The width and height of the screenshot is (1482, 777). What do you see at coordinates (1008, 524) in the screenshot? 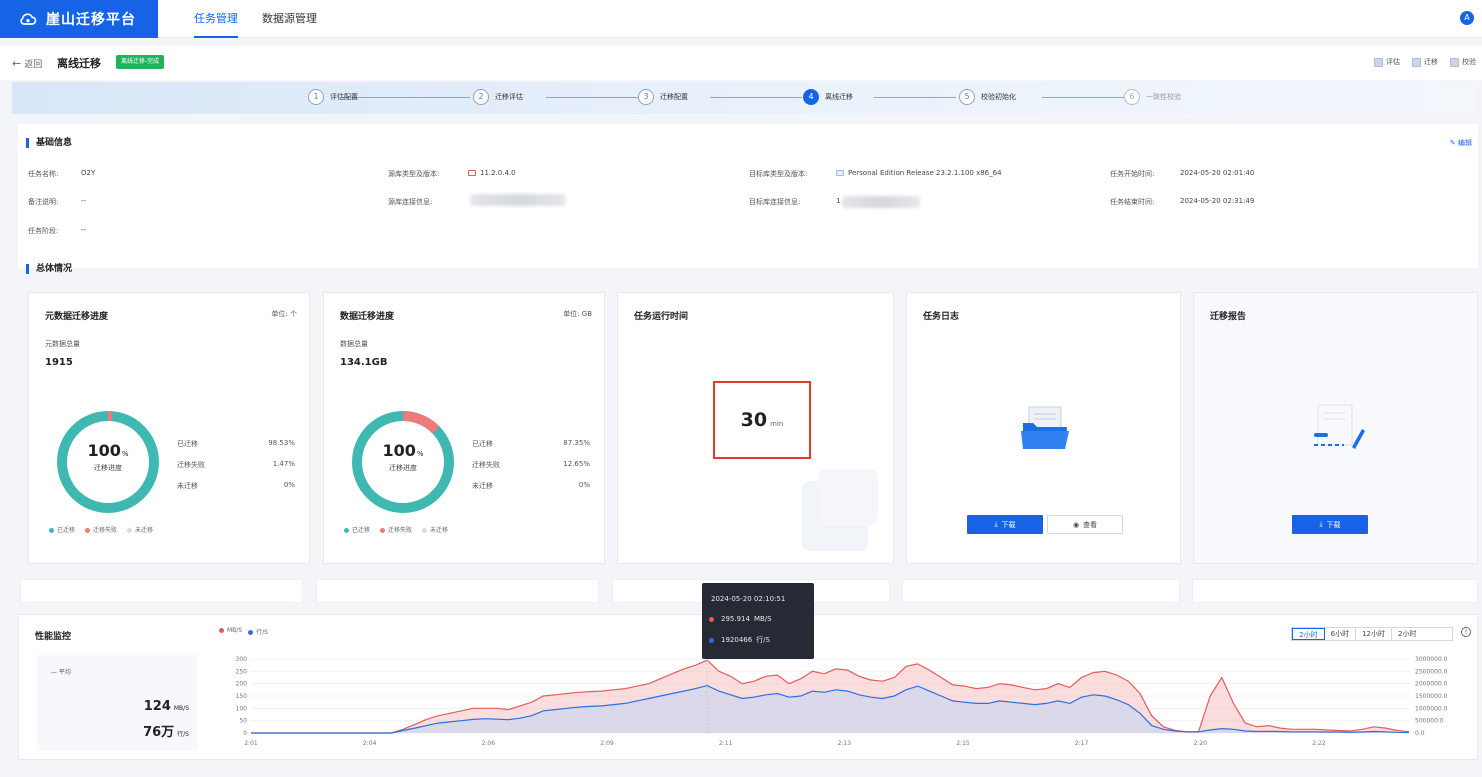
I see `button-label: 下载` at bounding box center [1008, 524].